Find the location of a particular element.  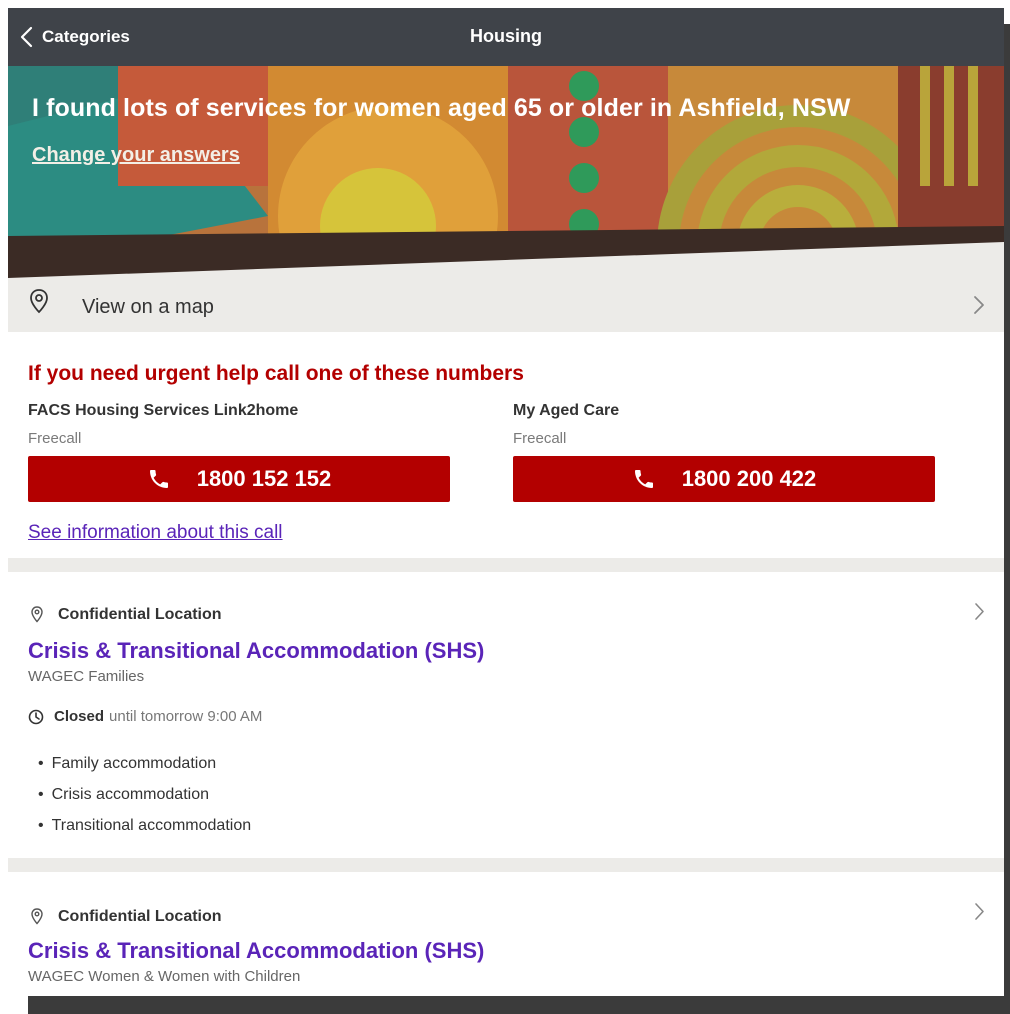

top-nav-bar: Categories Housing is located at coordinates (506, 37).